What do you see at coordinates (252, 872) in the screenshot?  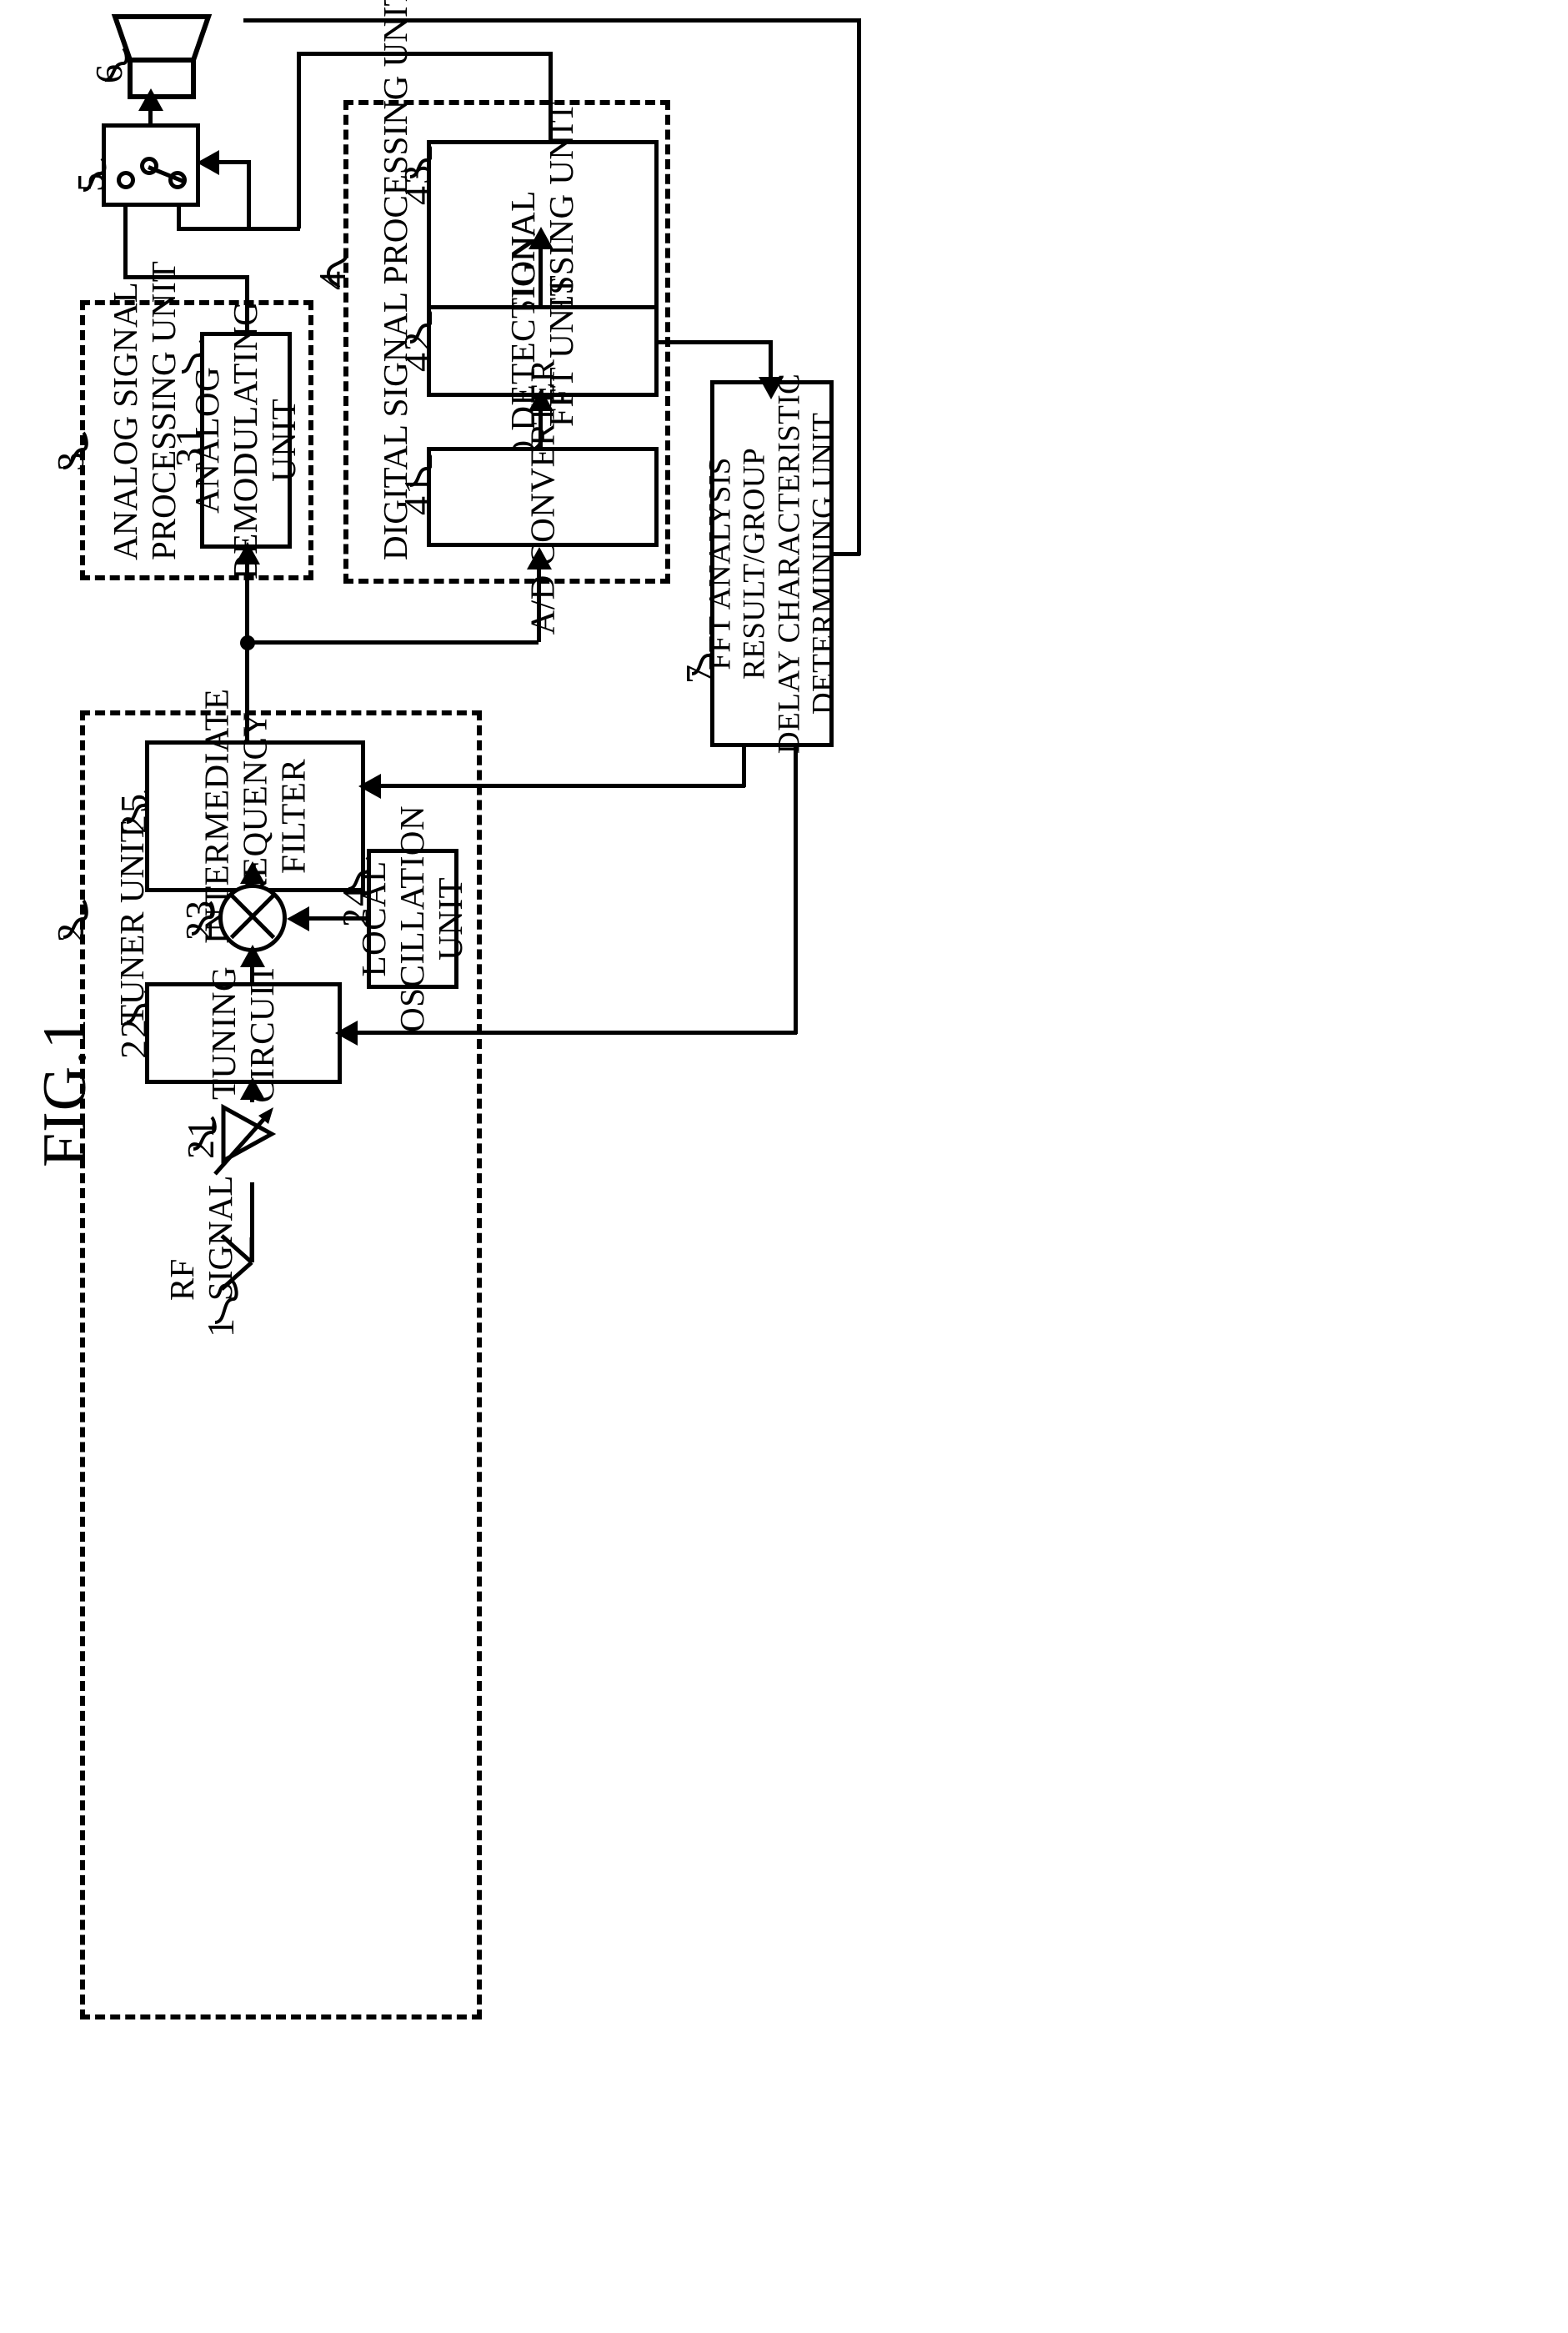 I see `arrowhead-mixer-to-filter` at bounding box center [252, 872].